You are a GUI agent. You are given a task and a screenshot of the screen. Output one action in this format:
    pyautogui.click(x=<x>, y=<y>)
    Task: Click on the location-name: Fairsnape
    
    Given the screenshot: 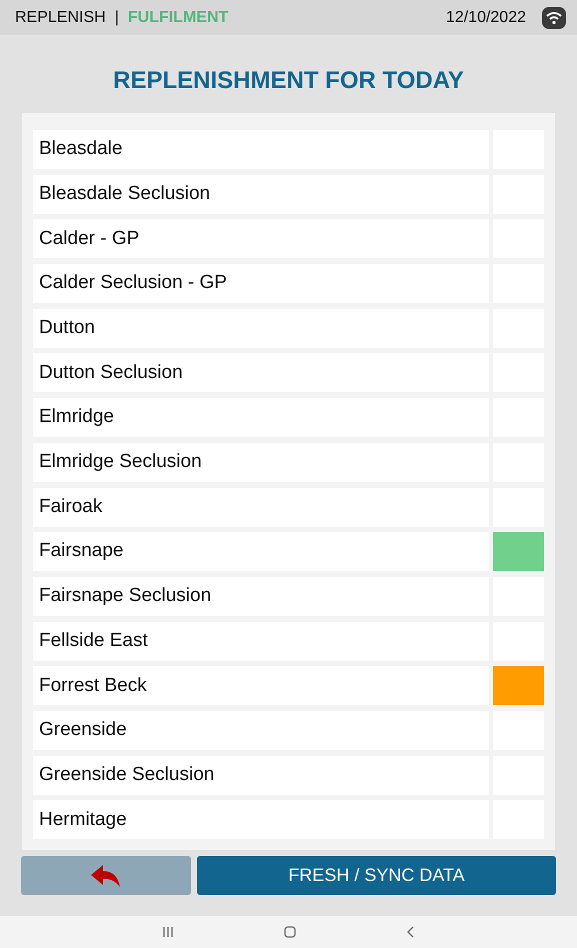 What is the action you would take?
    pyautogui.click(x=261, y=552)
    